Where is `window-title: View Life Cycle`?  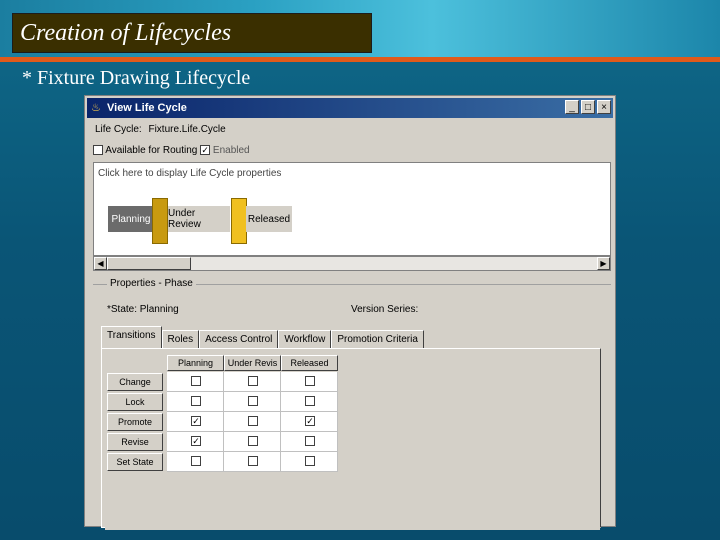 window-title: View Life Cycle is located at coordinates (147, 108).